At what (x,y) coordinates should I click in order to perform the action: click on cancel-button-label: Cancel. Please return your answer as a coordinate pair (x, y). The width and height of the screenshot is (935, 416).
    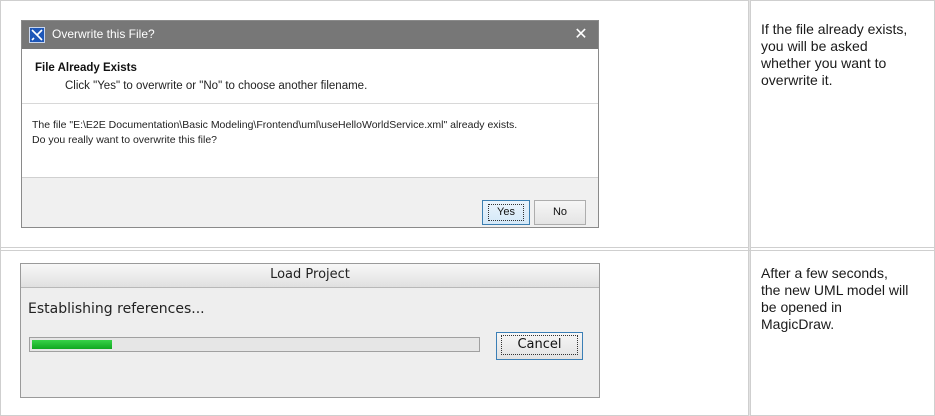
    Looking at the image, I should click on (539, 345).